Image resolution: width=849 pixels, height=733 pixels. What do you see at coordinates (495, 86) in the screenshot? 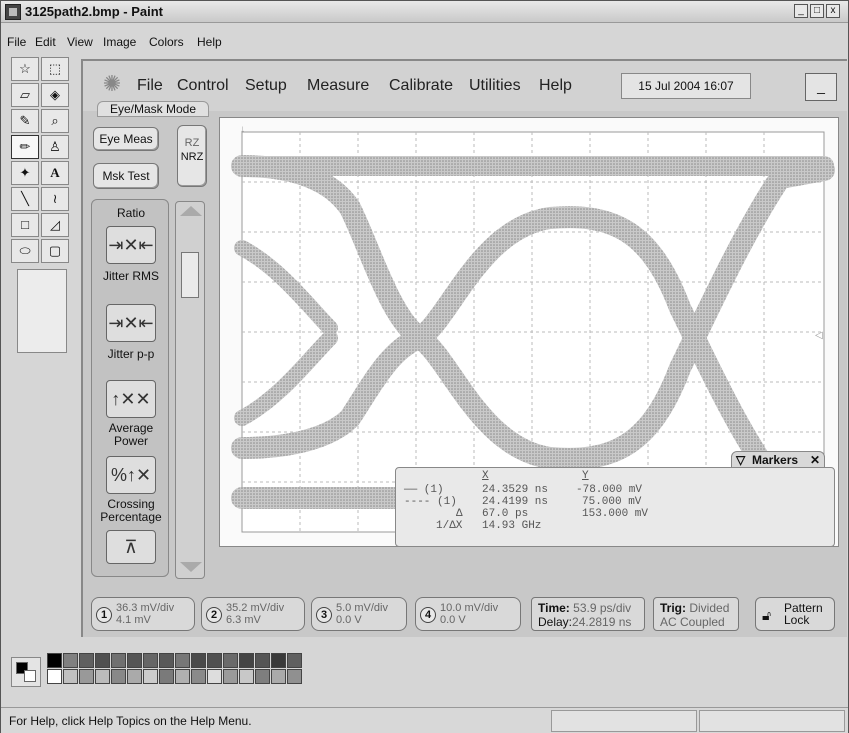
I see `scope-menu-utilities: Utilities` at bounding box center [495, 86].